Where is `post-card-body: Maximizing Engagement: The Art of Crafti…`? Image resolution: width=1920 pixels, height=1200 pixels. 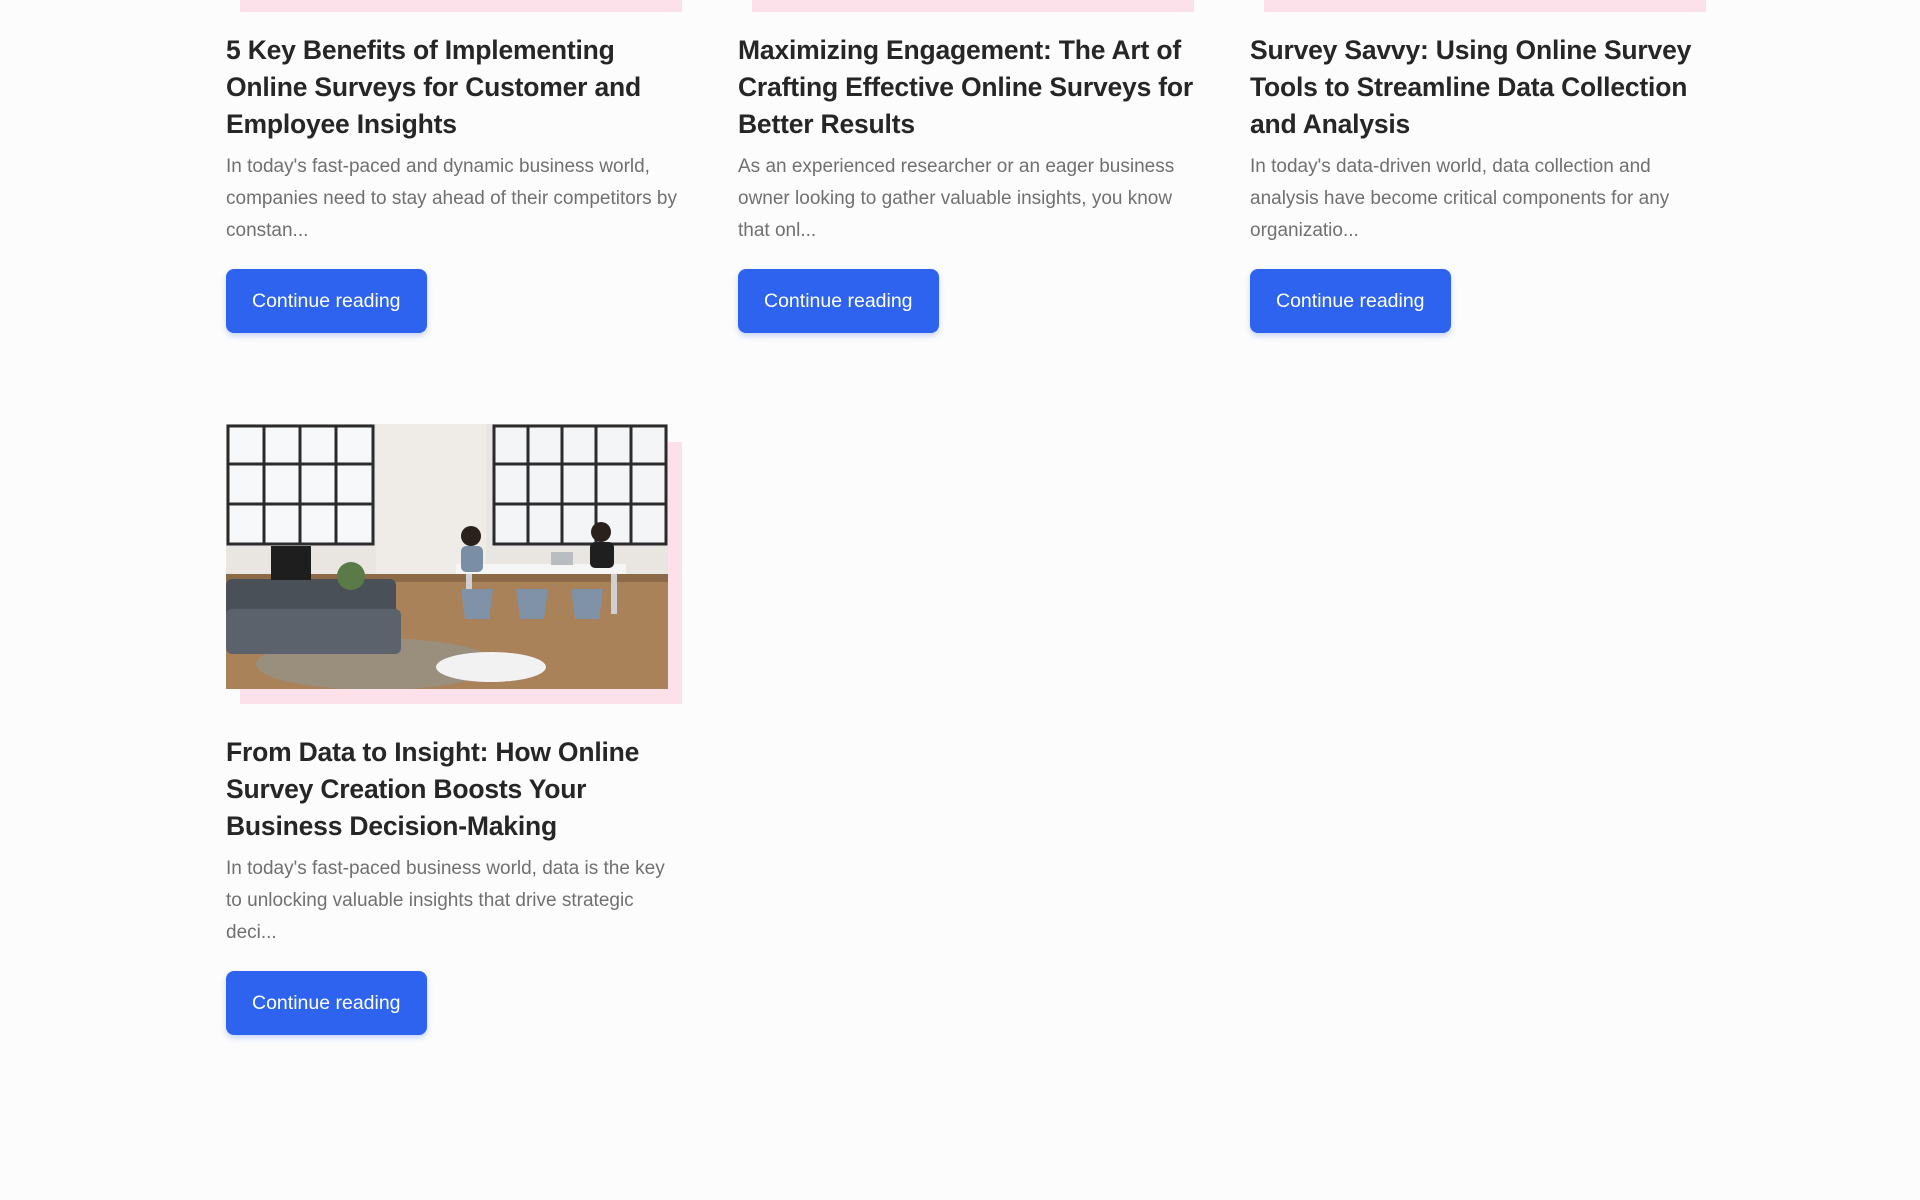 post-card-body: Maximizing Engagement: The Art of Crafti… is located at coordinates (966, 166).